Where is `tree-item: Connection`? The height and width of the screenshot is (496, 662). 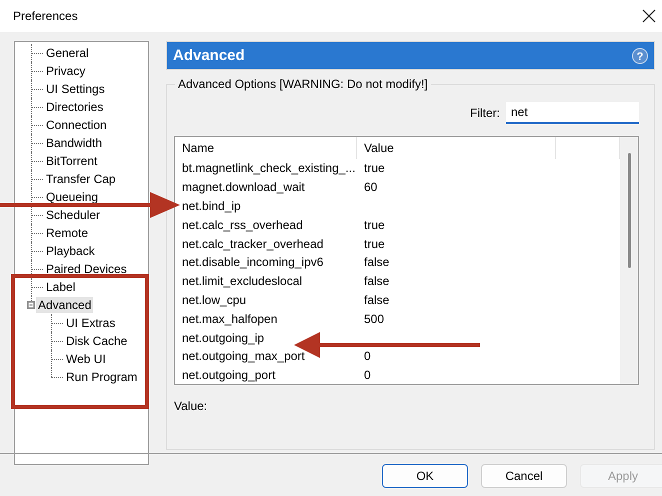 tree-item: Connection is located at coordinates (76, 125).